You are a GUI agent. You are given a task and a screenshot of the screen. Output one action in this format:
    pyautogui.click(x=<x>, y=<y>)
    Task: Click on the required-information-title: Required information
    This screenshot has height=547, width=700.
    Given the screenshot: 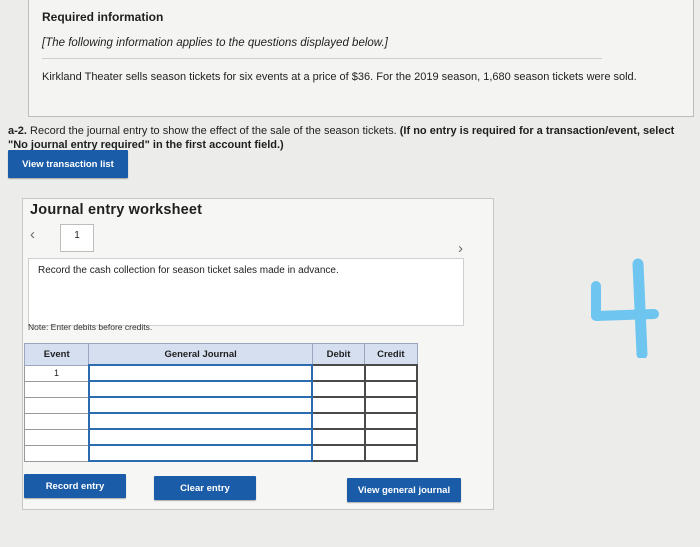 What is the action you would take?
    pyautogui.click(x=103, y=17)
    